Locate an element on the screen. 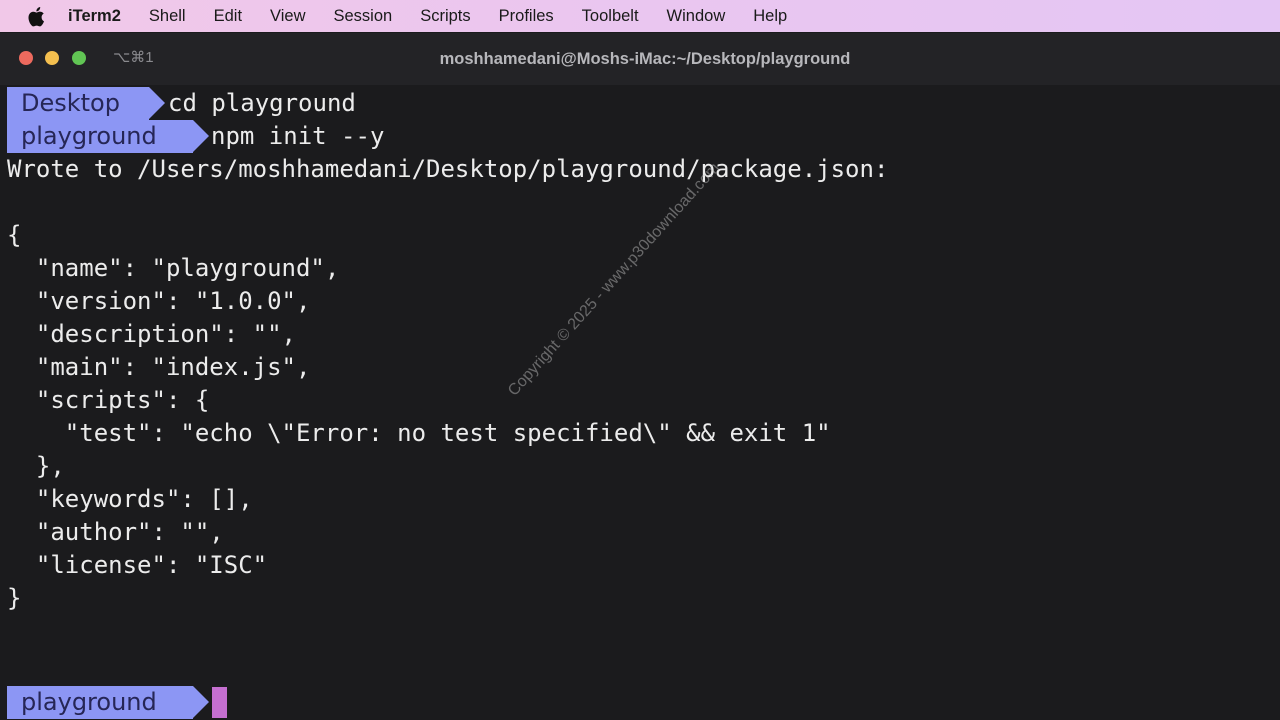 This screenshot has width=1280, height=720. prompt-dir-segment: Desktop is located at coordinates (86, 103).